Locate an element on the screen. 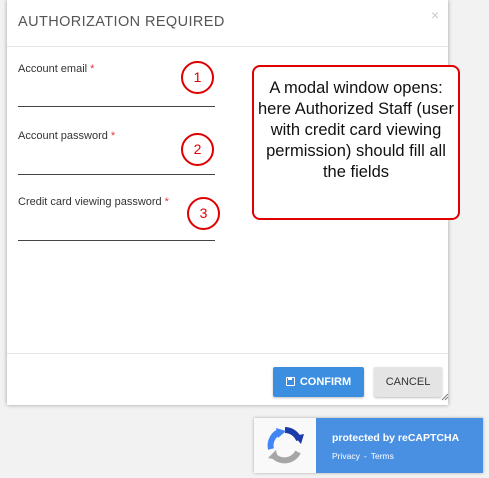  credit-card-password-label-text: Credit card viewing password is located at coordinates (90, 202).